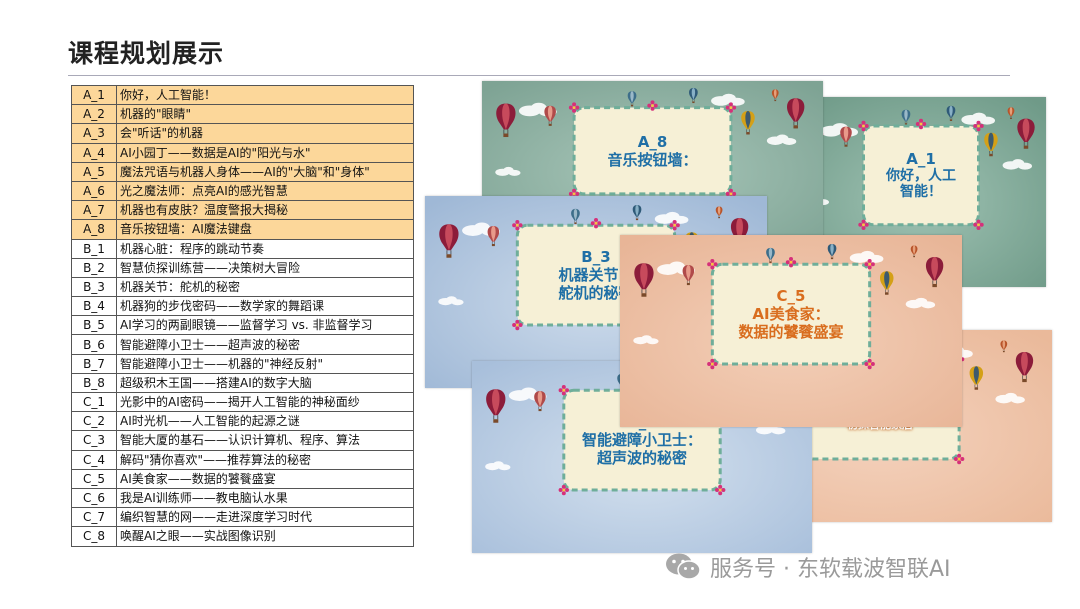 The image size is (1080, 609). What do you see at coordinates (265, 191) in the screenshot?
I see `course-title: 光之魔法师：点亮AI的感光智慧` at bounding box center [265, 191].